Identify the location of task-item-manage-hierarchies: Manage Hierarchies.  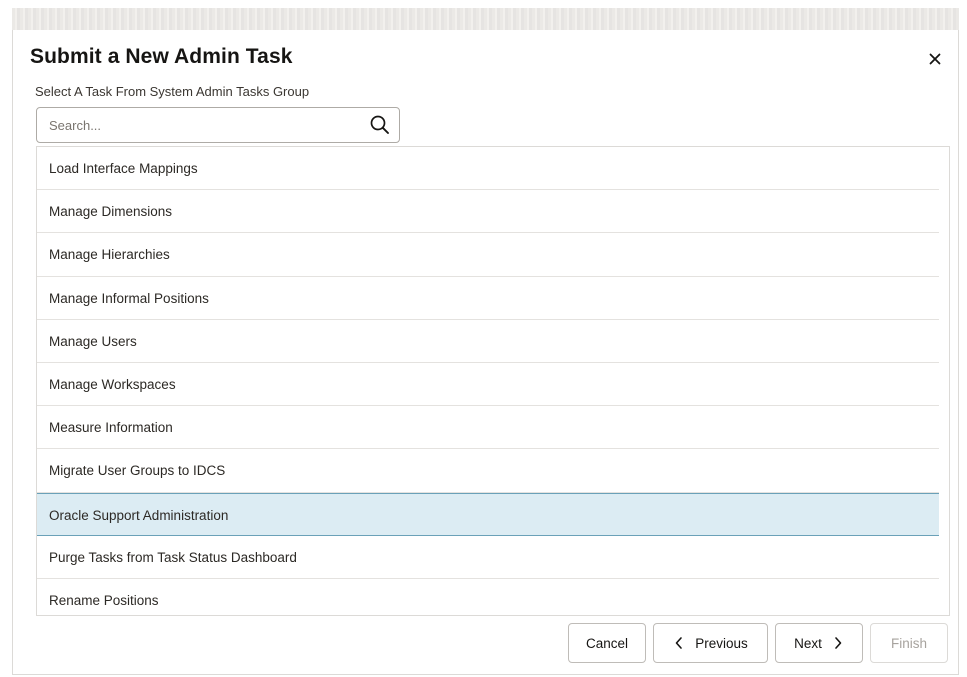
(488, 255).